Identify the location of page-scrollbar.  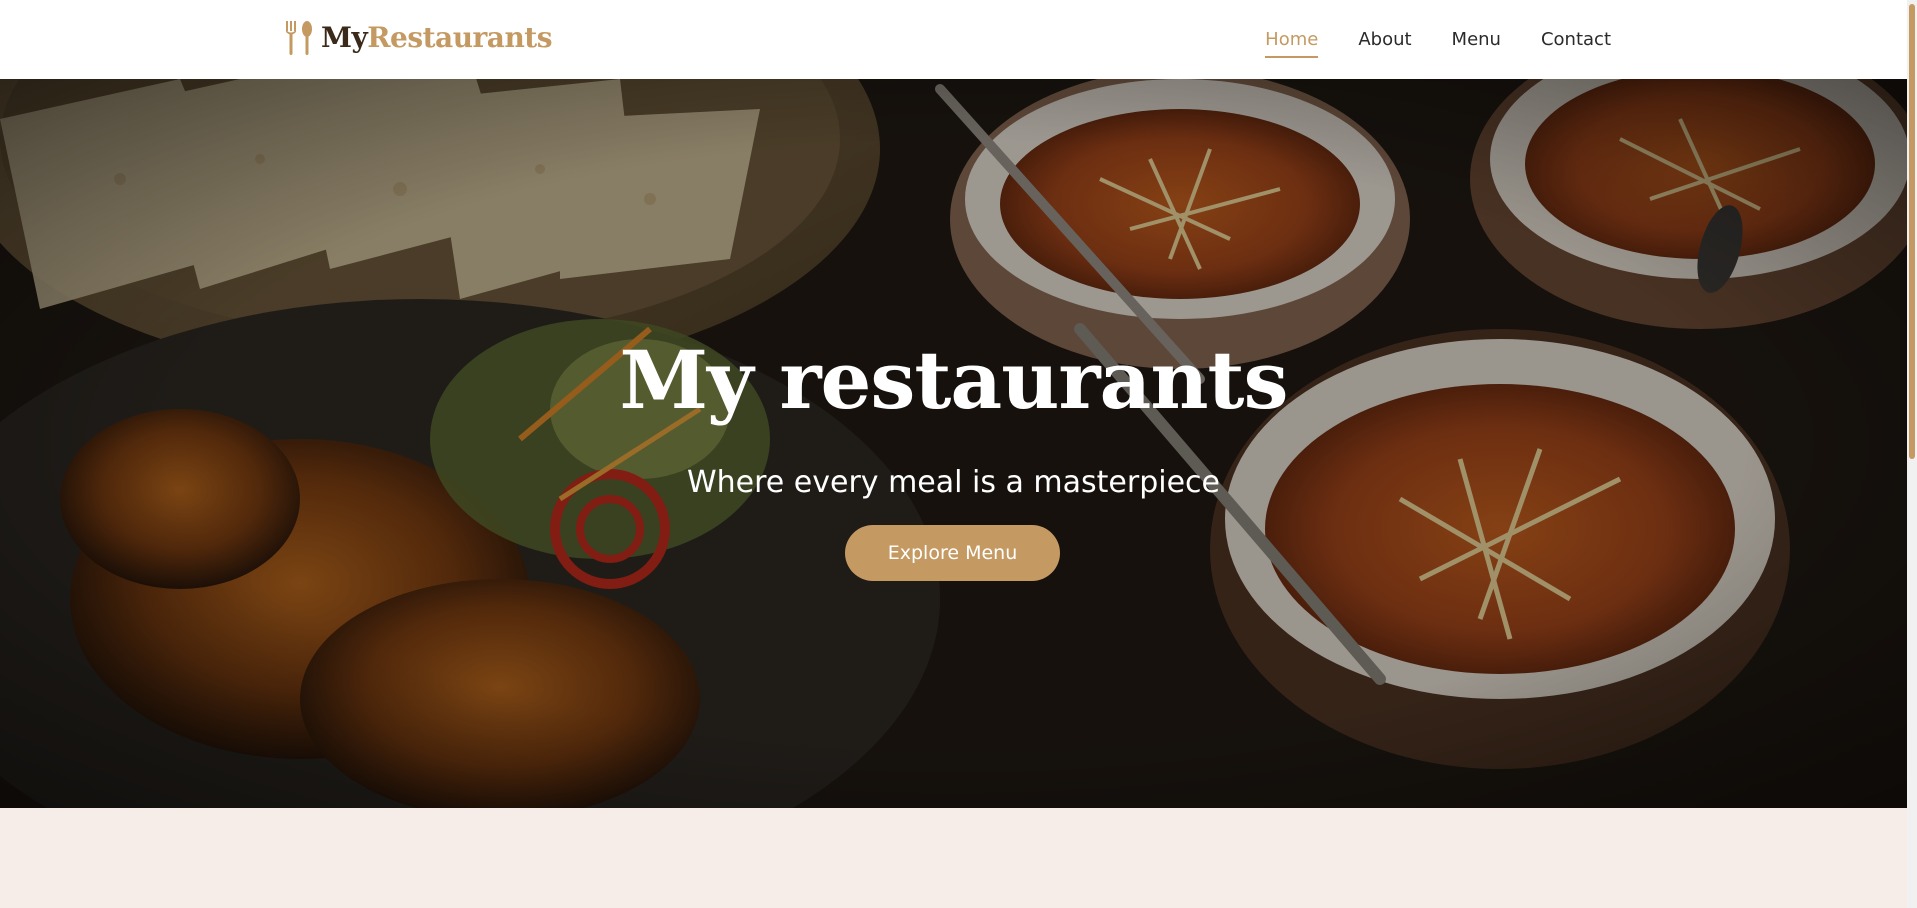
(1912, 454).